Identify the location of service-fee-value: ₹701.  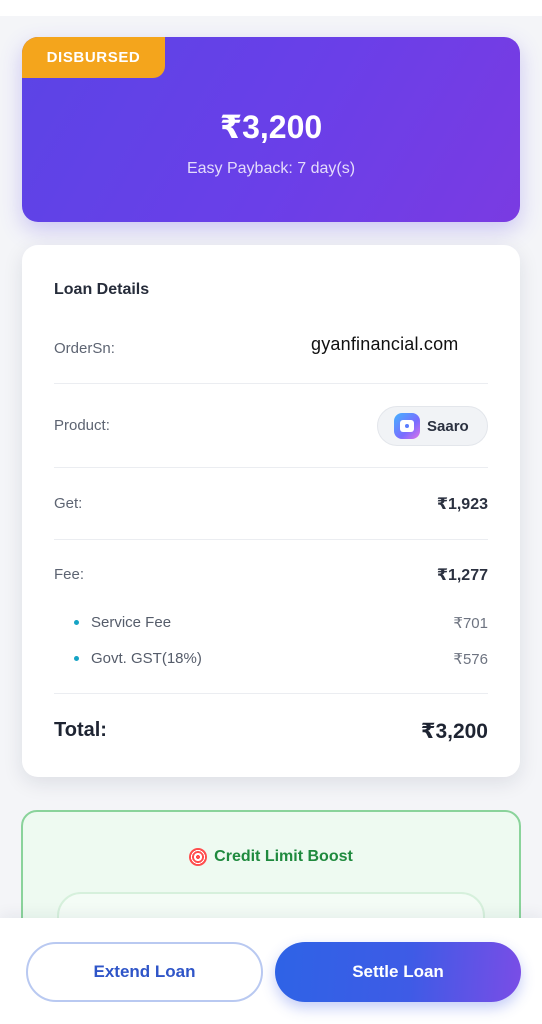
(470, 623).